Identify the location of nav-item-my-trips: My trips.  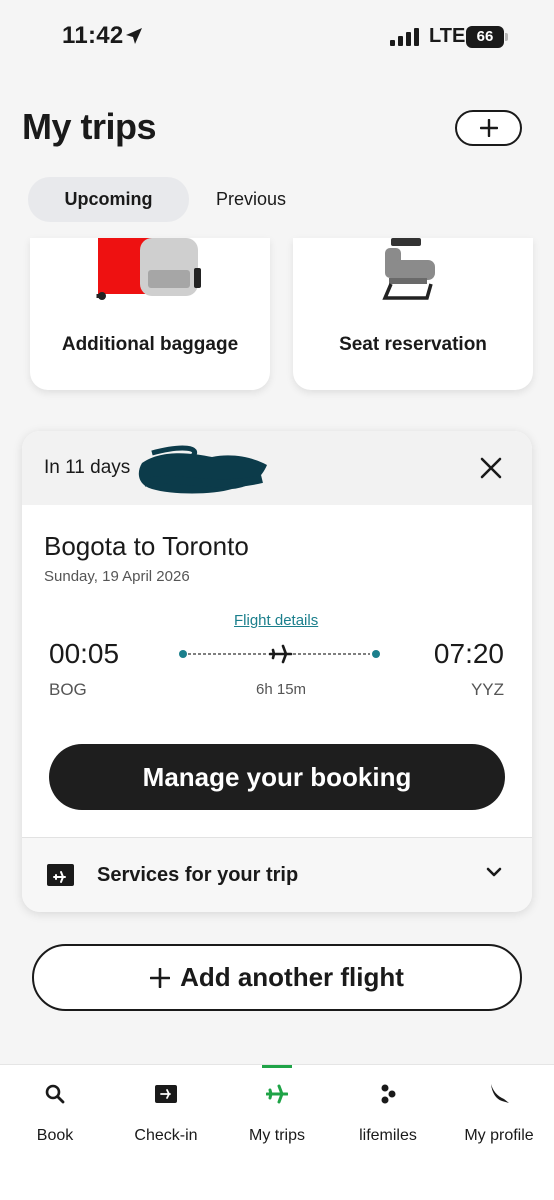
(277, 1115).